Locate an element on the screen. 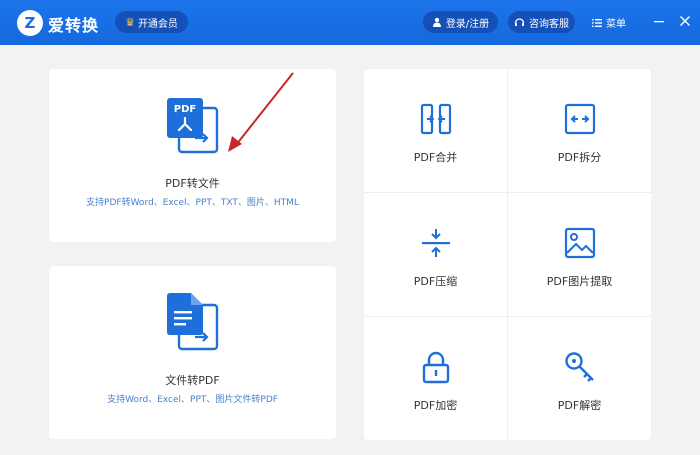 The image size is (700, 455). tool-pdf-compress: PDF压缩 is located at coordinates (435, 254).